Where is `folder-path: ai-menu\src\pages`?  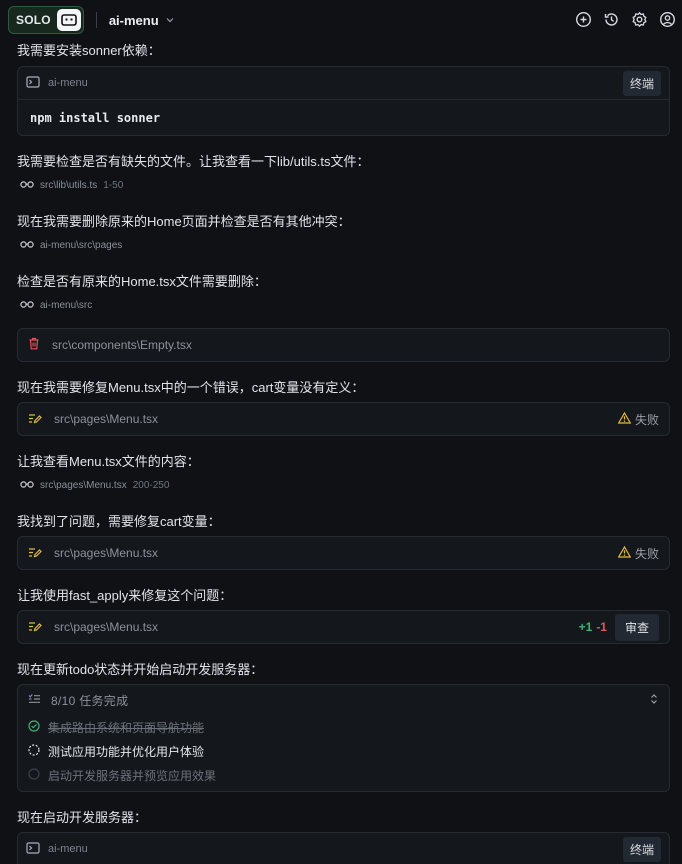 folder-path: ai-menu\src\pages is located at coordinates (81, 245).